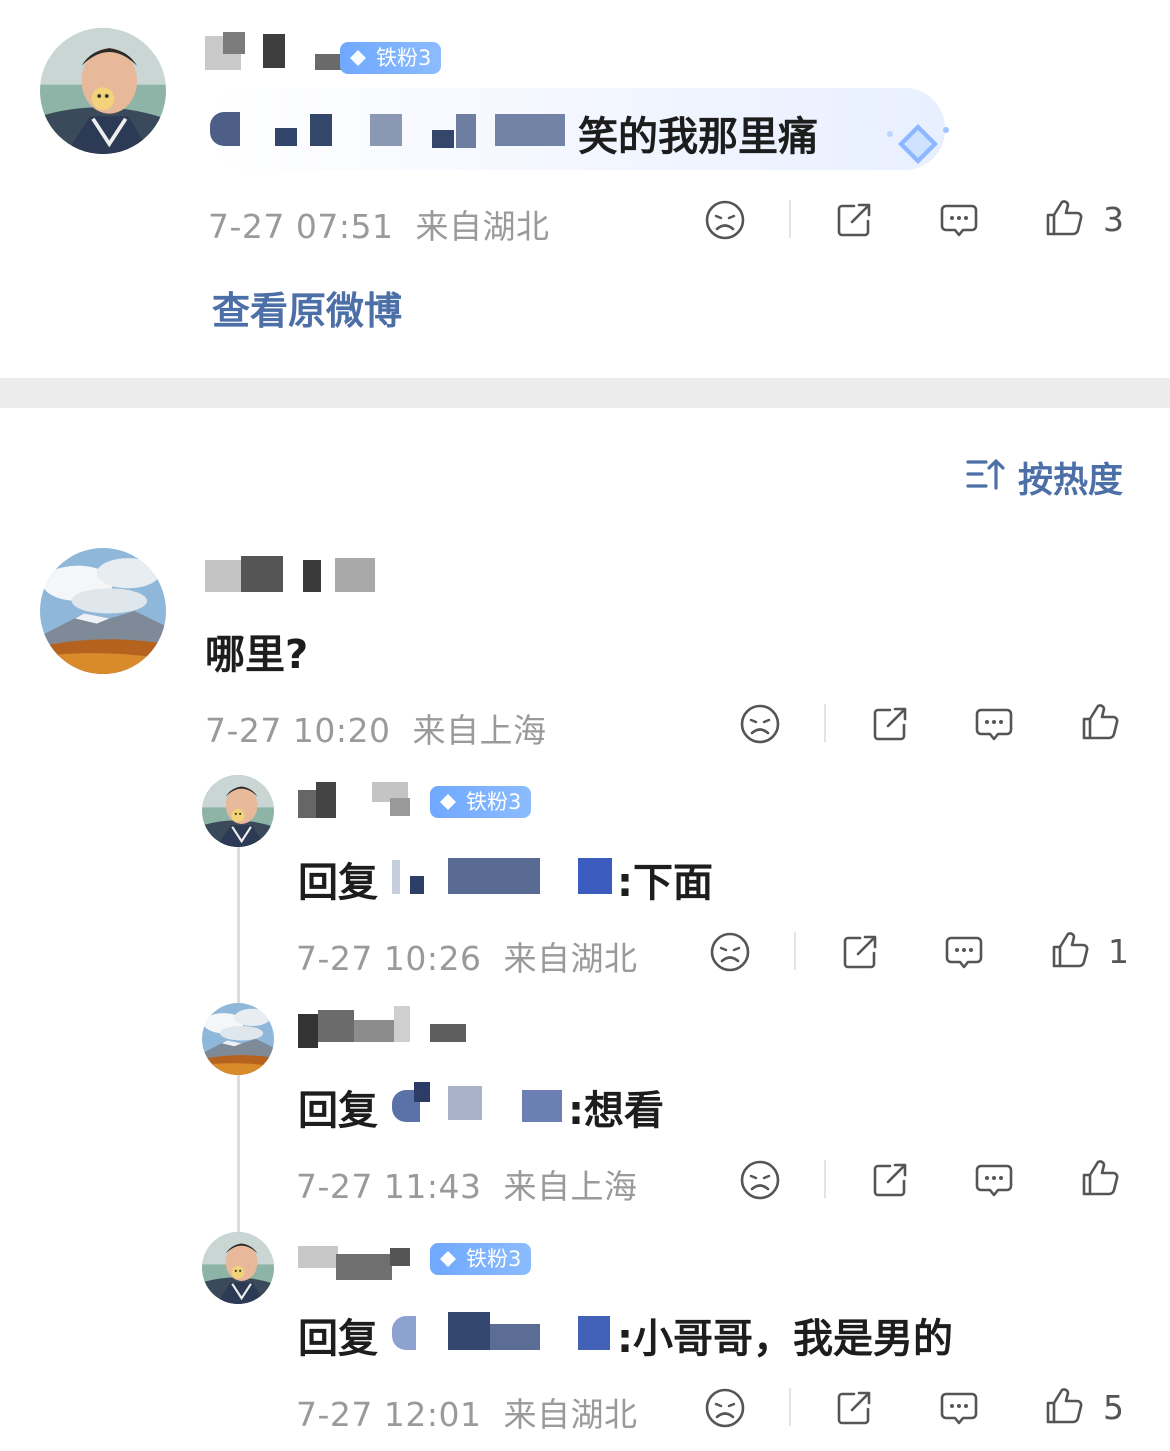  I want to click on comment-text: 哪里?, so click(257, 655).